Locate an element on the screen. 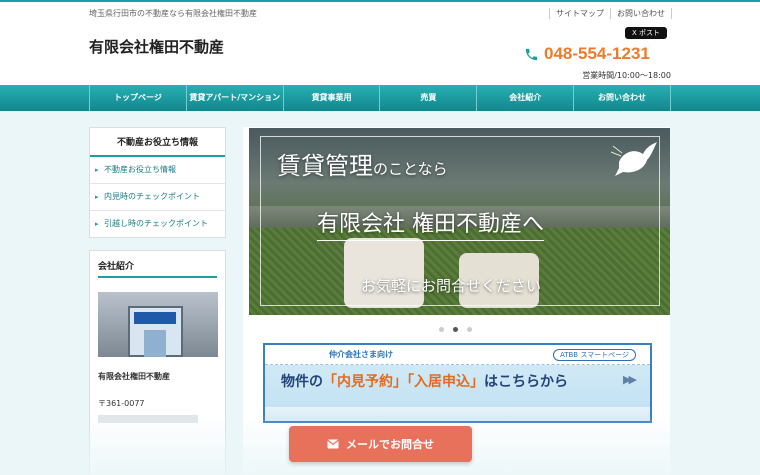  sitemap-link: サイトマップ is located at coordinates (579, 13).